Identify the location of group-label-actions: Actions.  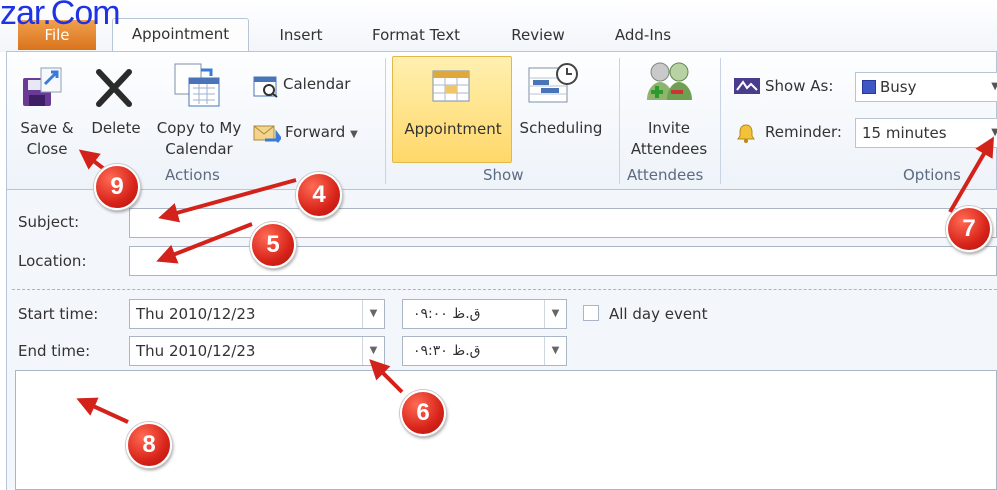
(192, 175).